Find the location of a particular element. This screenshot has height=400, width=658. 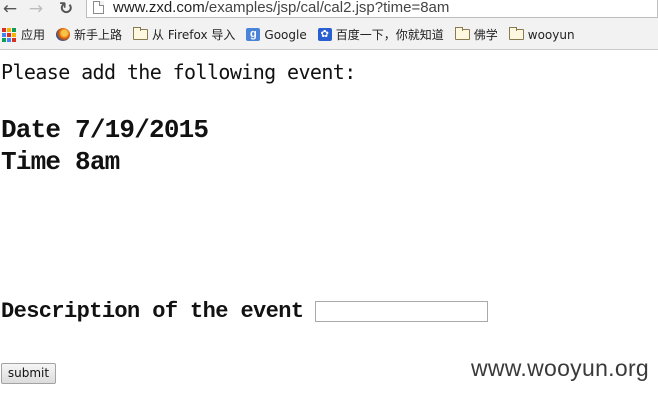

description-label: Description of the event is located at coordinates (152, 311).